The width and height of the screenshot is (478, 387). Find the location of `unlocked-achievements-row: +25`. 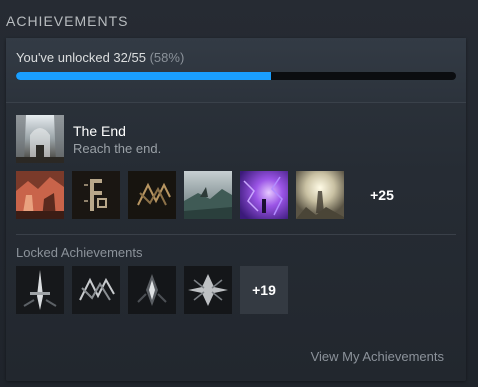

unlocked-achievements-row: +25 is located at coordinates (214, 195).